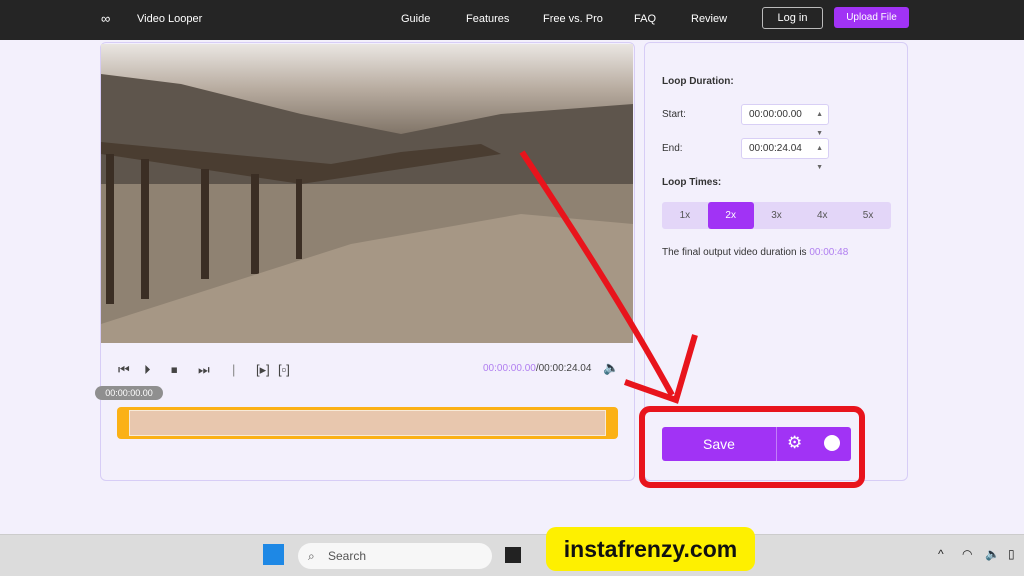 The height and width of the screenshot is (576, 1024). Describe the element at coordinates (650, 549) in the screenshot. I see `watermark: instafrenzy.com` at that location.